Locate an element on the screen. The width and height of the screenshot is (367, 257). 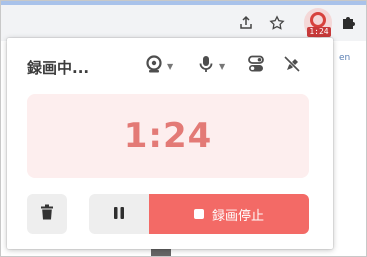
elapsed-time: 1:24 is located at coordinates (168, 136).